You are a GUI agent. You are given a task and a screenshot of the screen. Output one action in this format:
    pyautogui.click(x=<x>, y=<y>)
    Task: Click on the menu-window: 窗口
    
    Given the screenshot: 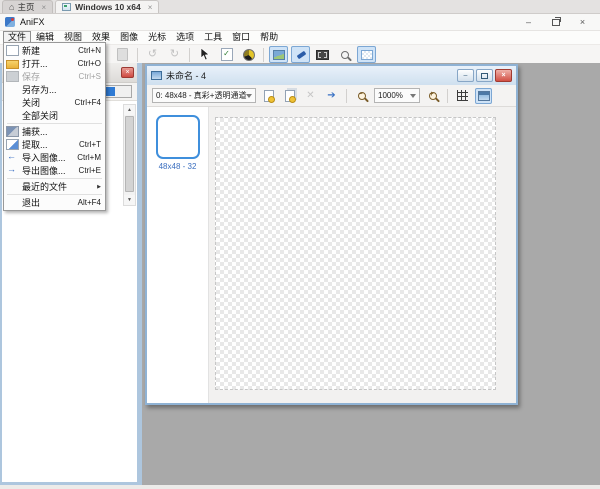 What is the action you would take?
    pyautogui.click(x=241, y=37)
    